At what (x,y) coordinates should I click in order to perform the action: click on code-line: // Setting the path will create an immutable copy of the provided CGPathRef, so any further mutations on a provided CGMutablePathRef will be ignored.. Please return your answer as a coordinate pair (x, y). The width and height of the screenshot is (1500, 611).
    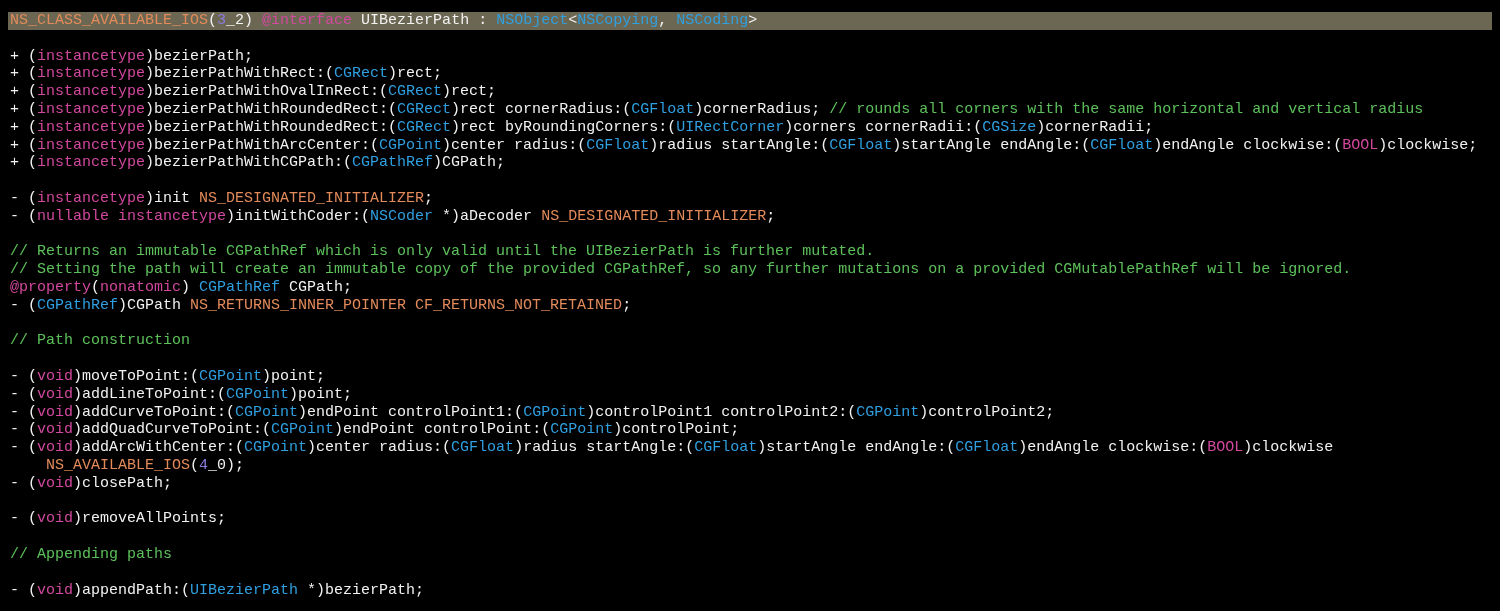
    Looking at the image, I should click on (681, 270).